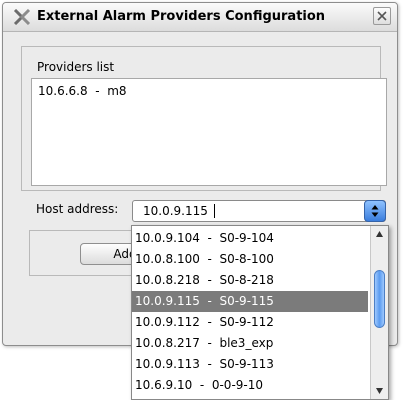 This screenshot has width=408, height=400. I want to click on dropdown-option: 10.0.9.104 - S0-9-104, so click(250, 238).